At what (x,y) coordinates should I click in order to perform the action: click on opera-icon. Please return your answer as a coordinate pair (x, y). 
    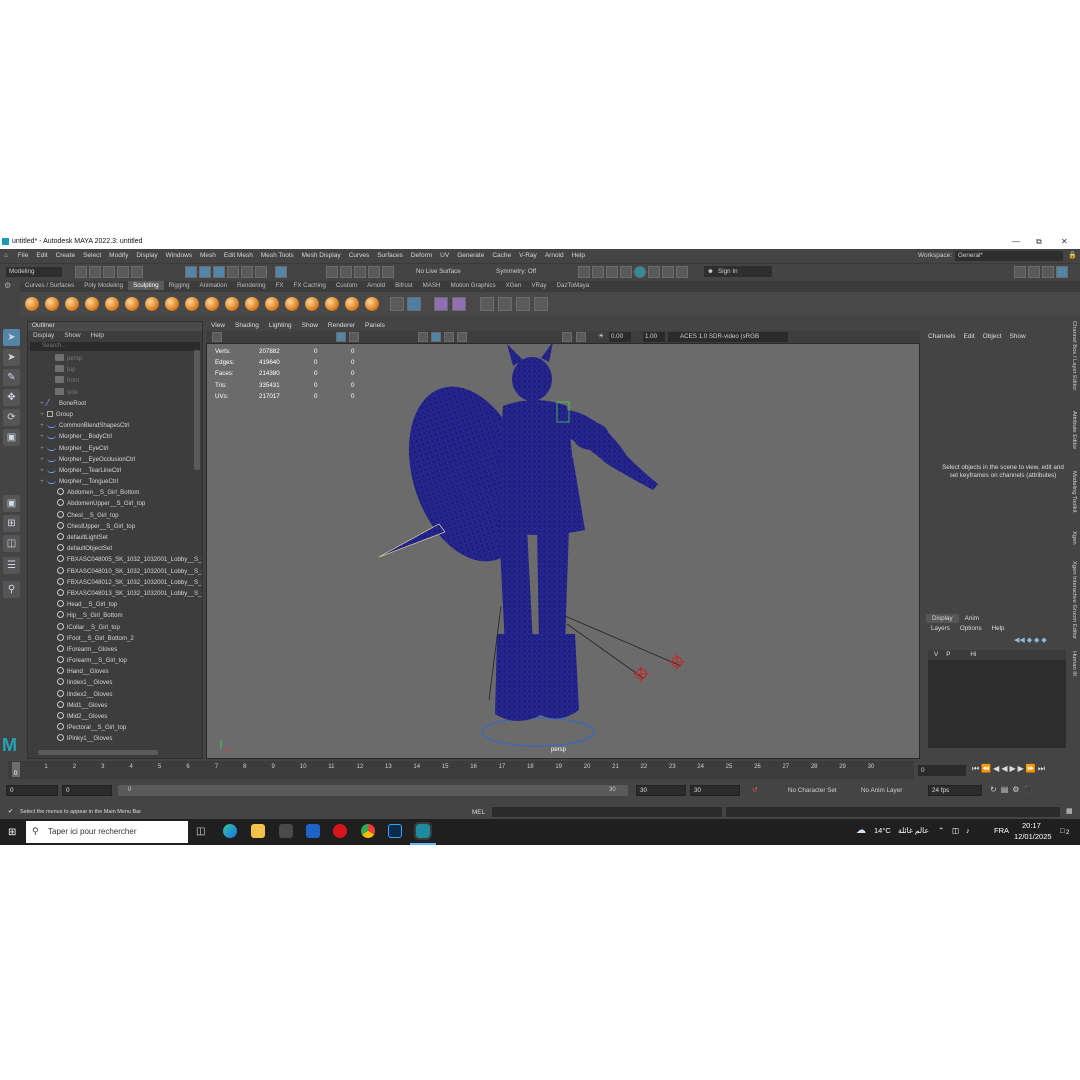
    Looking at the image, I should click on (340, 831).